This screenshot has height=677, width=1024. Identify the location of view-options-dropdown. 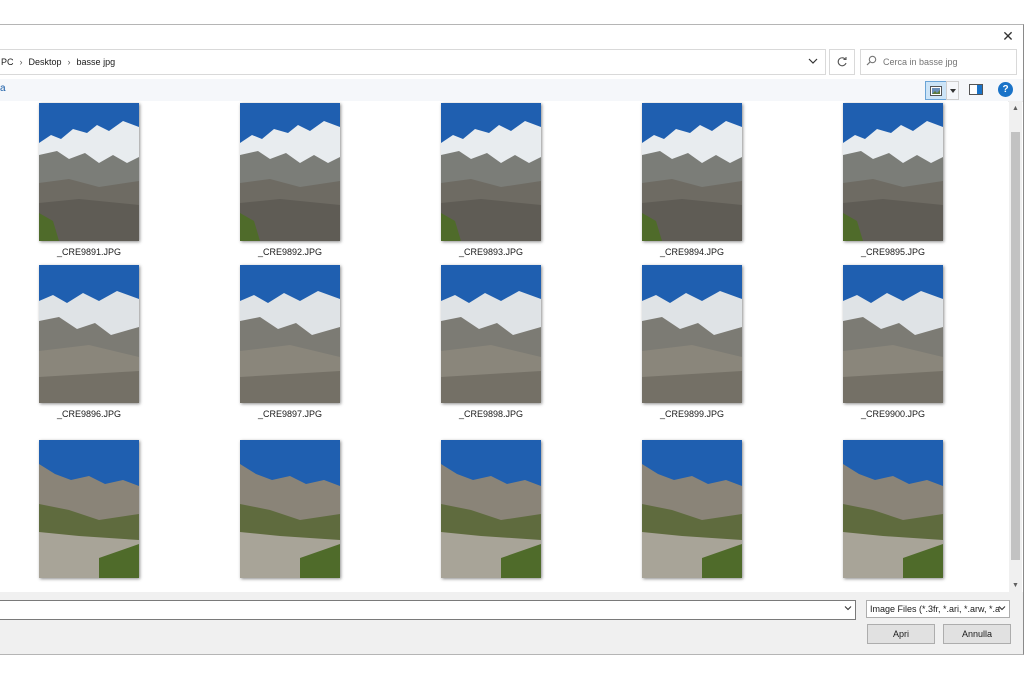
(952, 90).